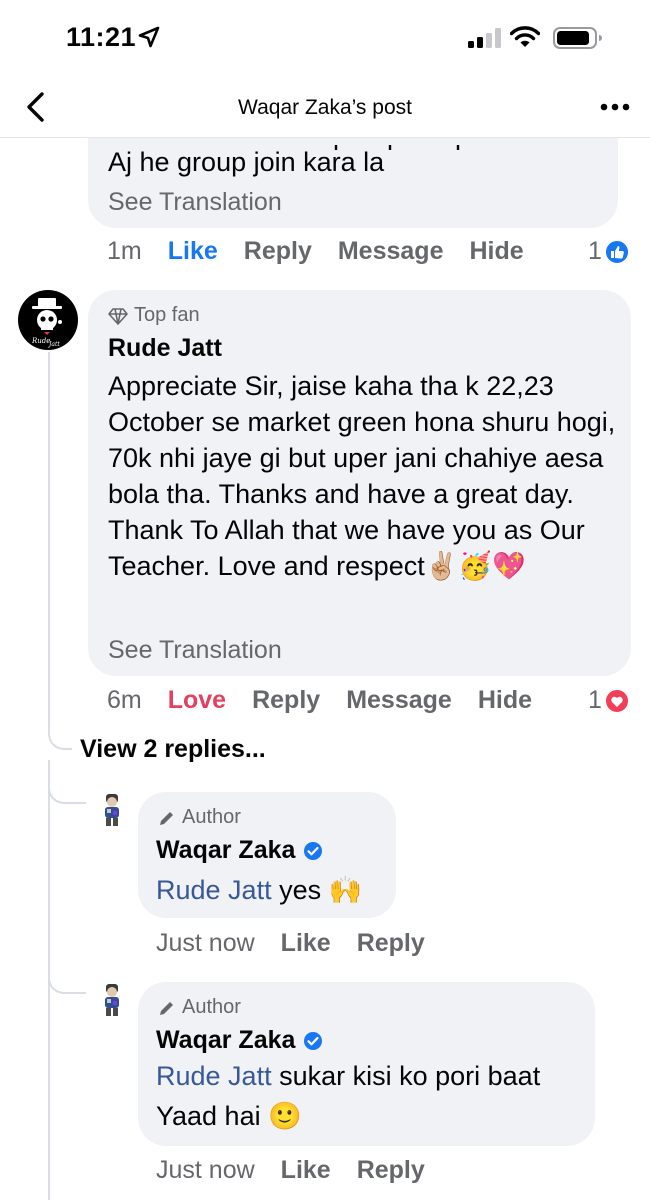  Describe the element at coordinates (229, 1116) in the screenshot. I see `reply-line-2: Yaad hai 🙂` at that location.